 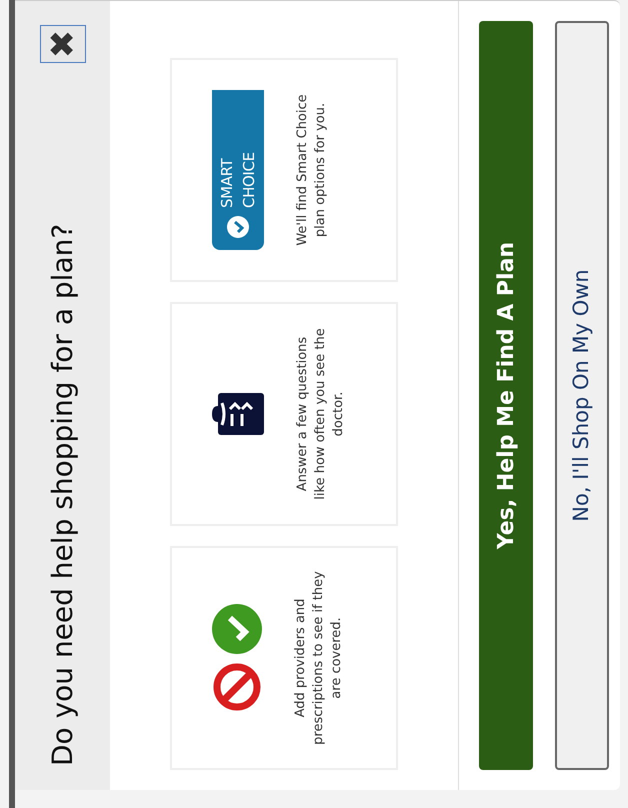 I want to click on smart-choice-badge: SMART CHOICE, so click(x=238, y=170).